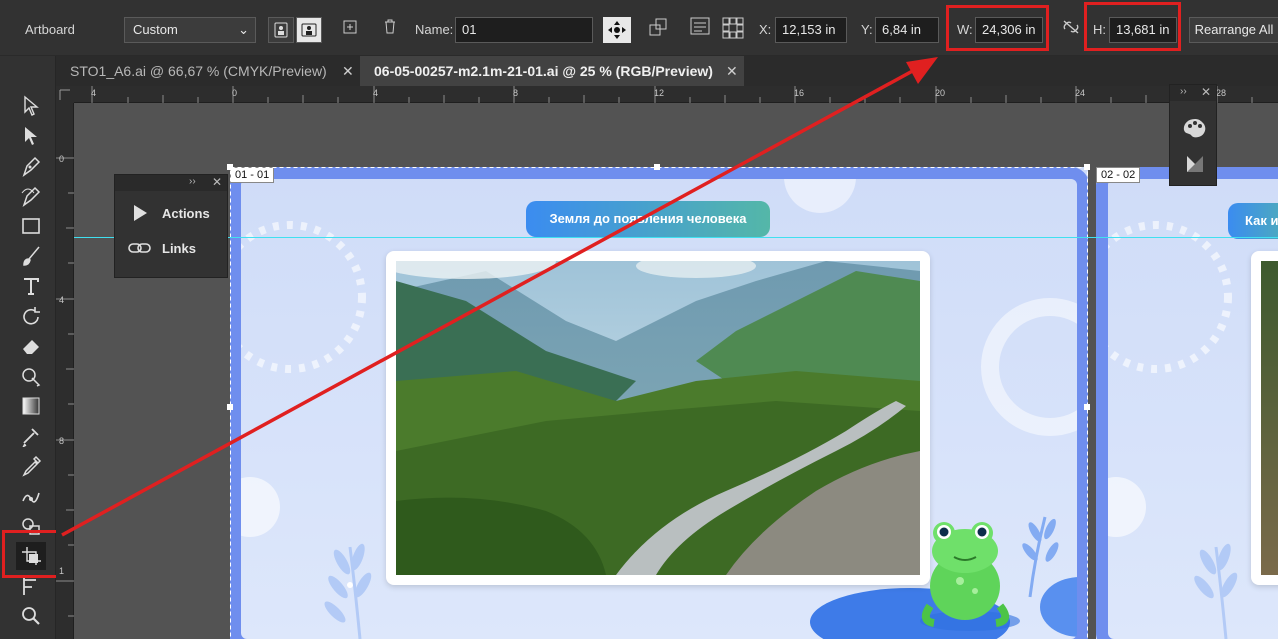  Describe the element at coordinates (1253, 221) in the screenshot. I see `slide-title: Как и` at that location.